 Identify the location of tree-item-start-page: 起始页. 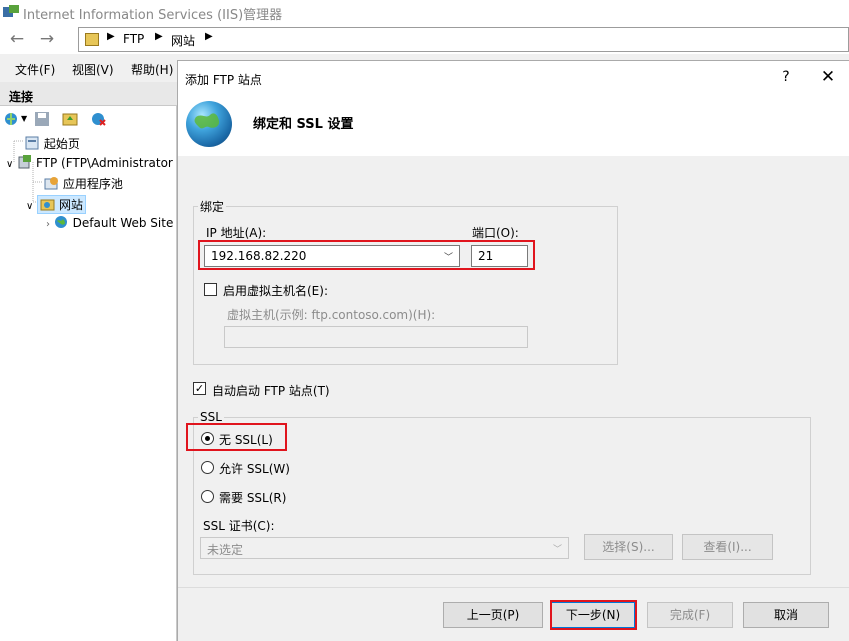
(52, 143).